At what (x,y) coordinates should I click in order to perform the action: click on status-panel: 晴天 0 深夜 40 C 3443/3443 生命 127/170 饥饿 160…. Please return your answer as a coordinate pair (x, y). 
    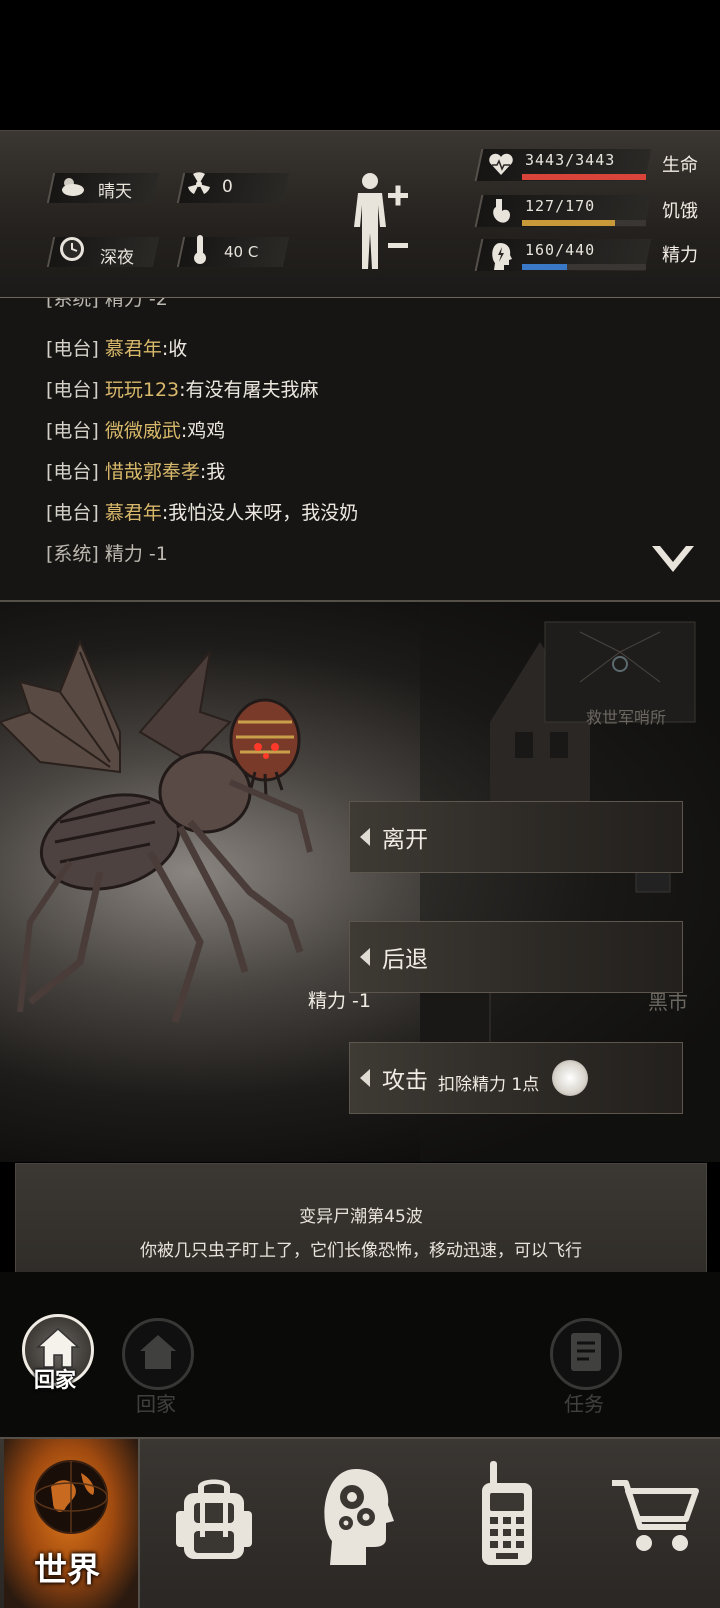
    Looking at the image, I should click on (360, 214).